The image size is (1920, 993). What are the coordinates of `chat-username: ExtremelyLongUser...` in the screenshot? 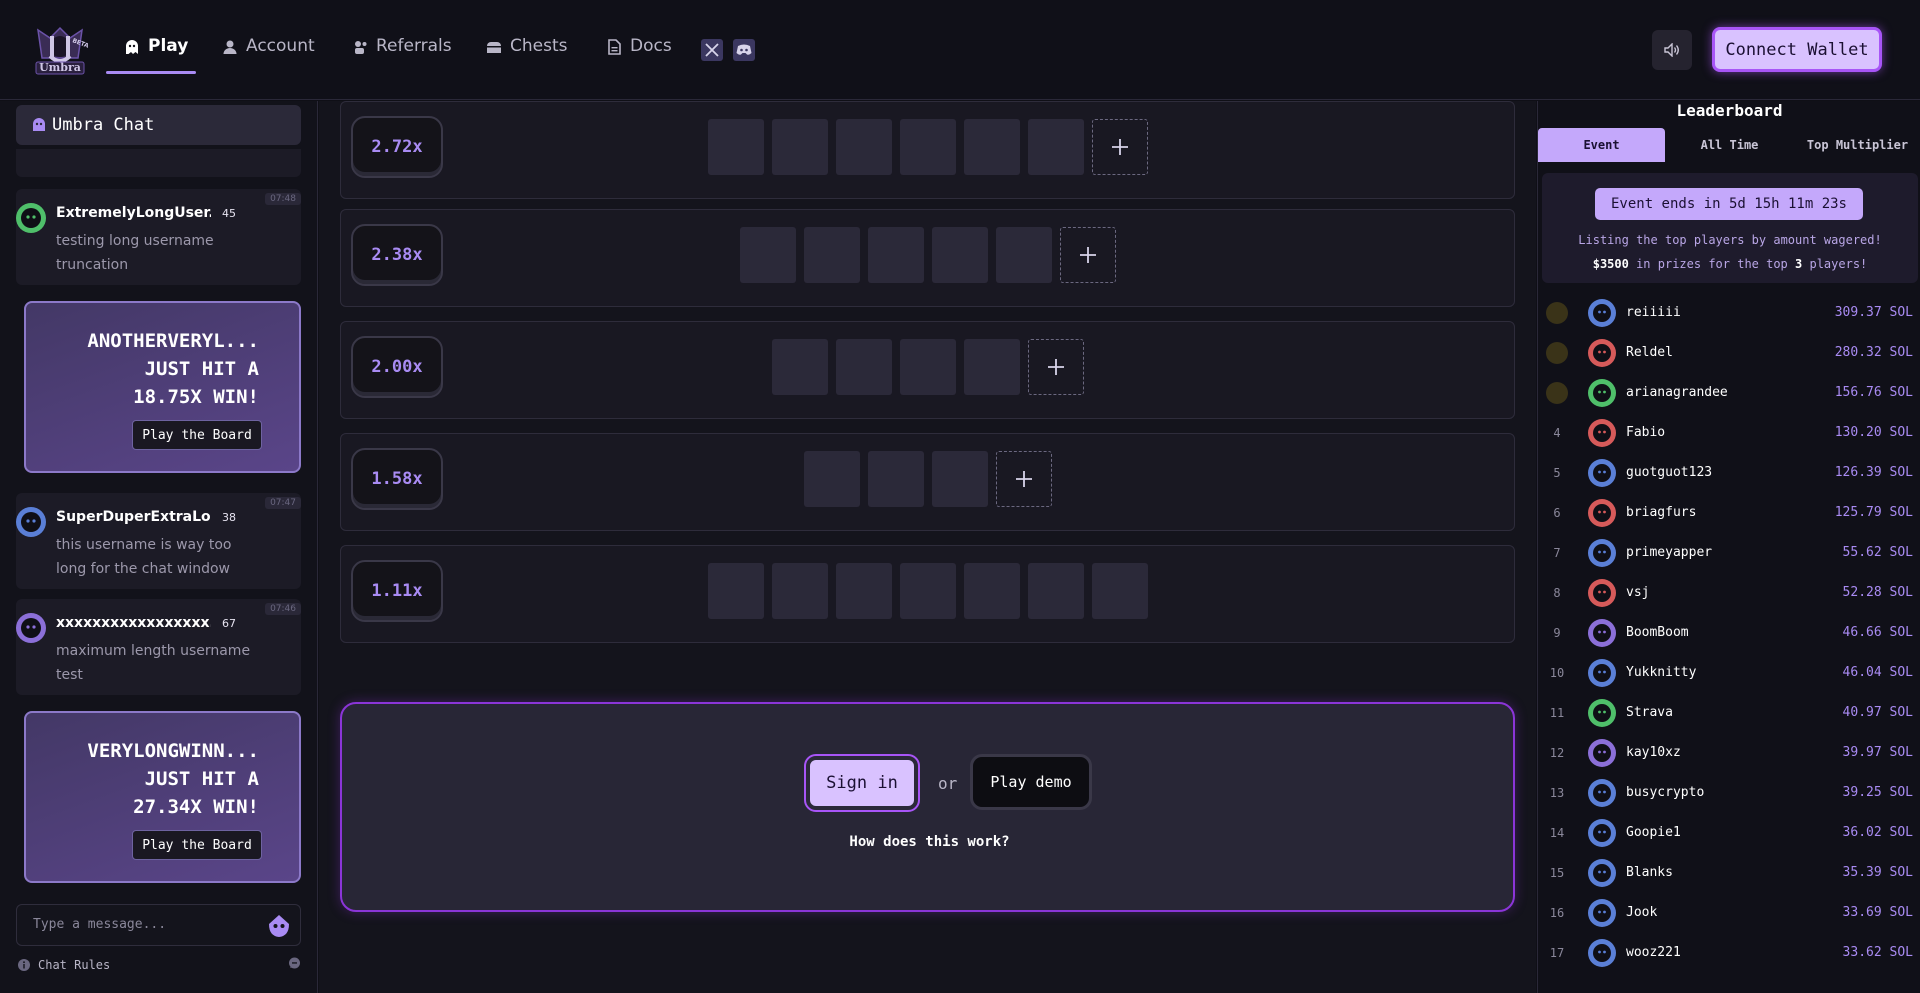 It's located at (133, 213).